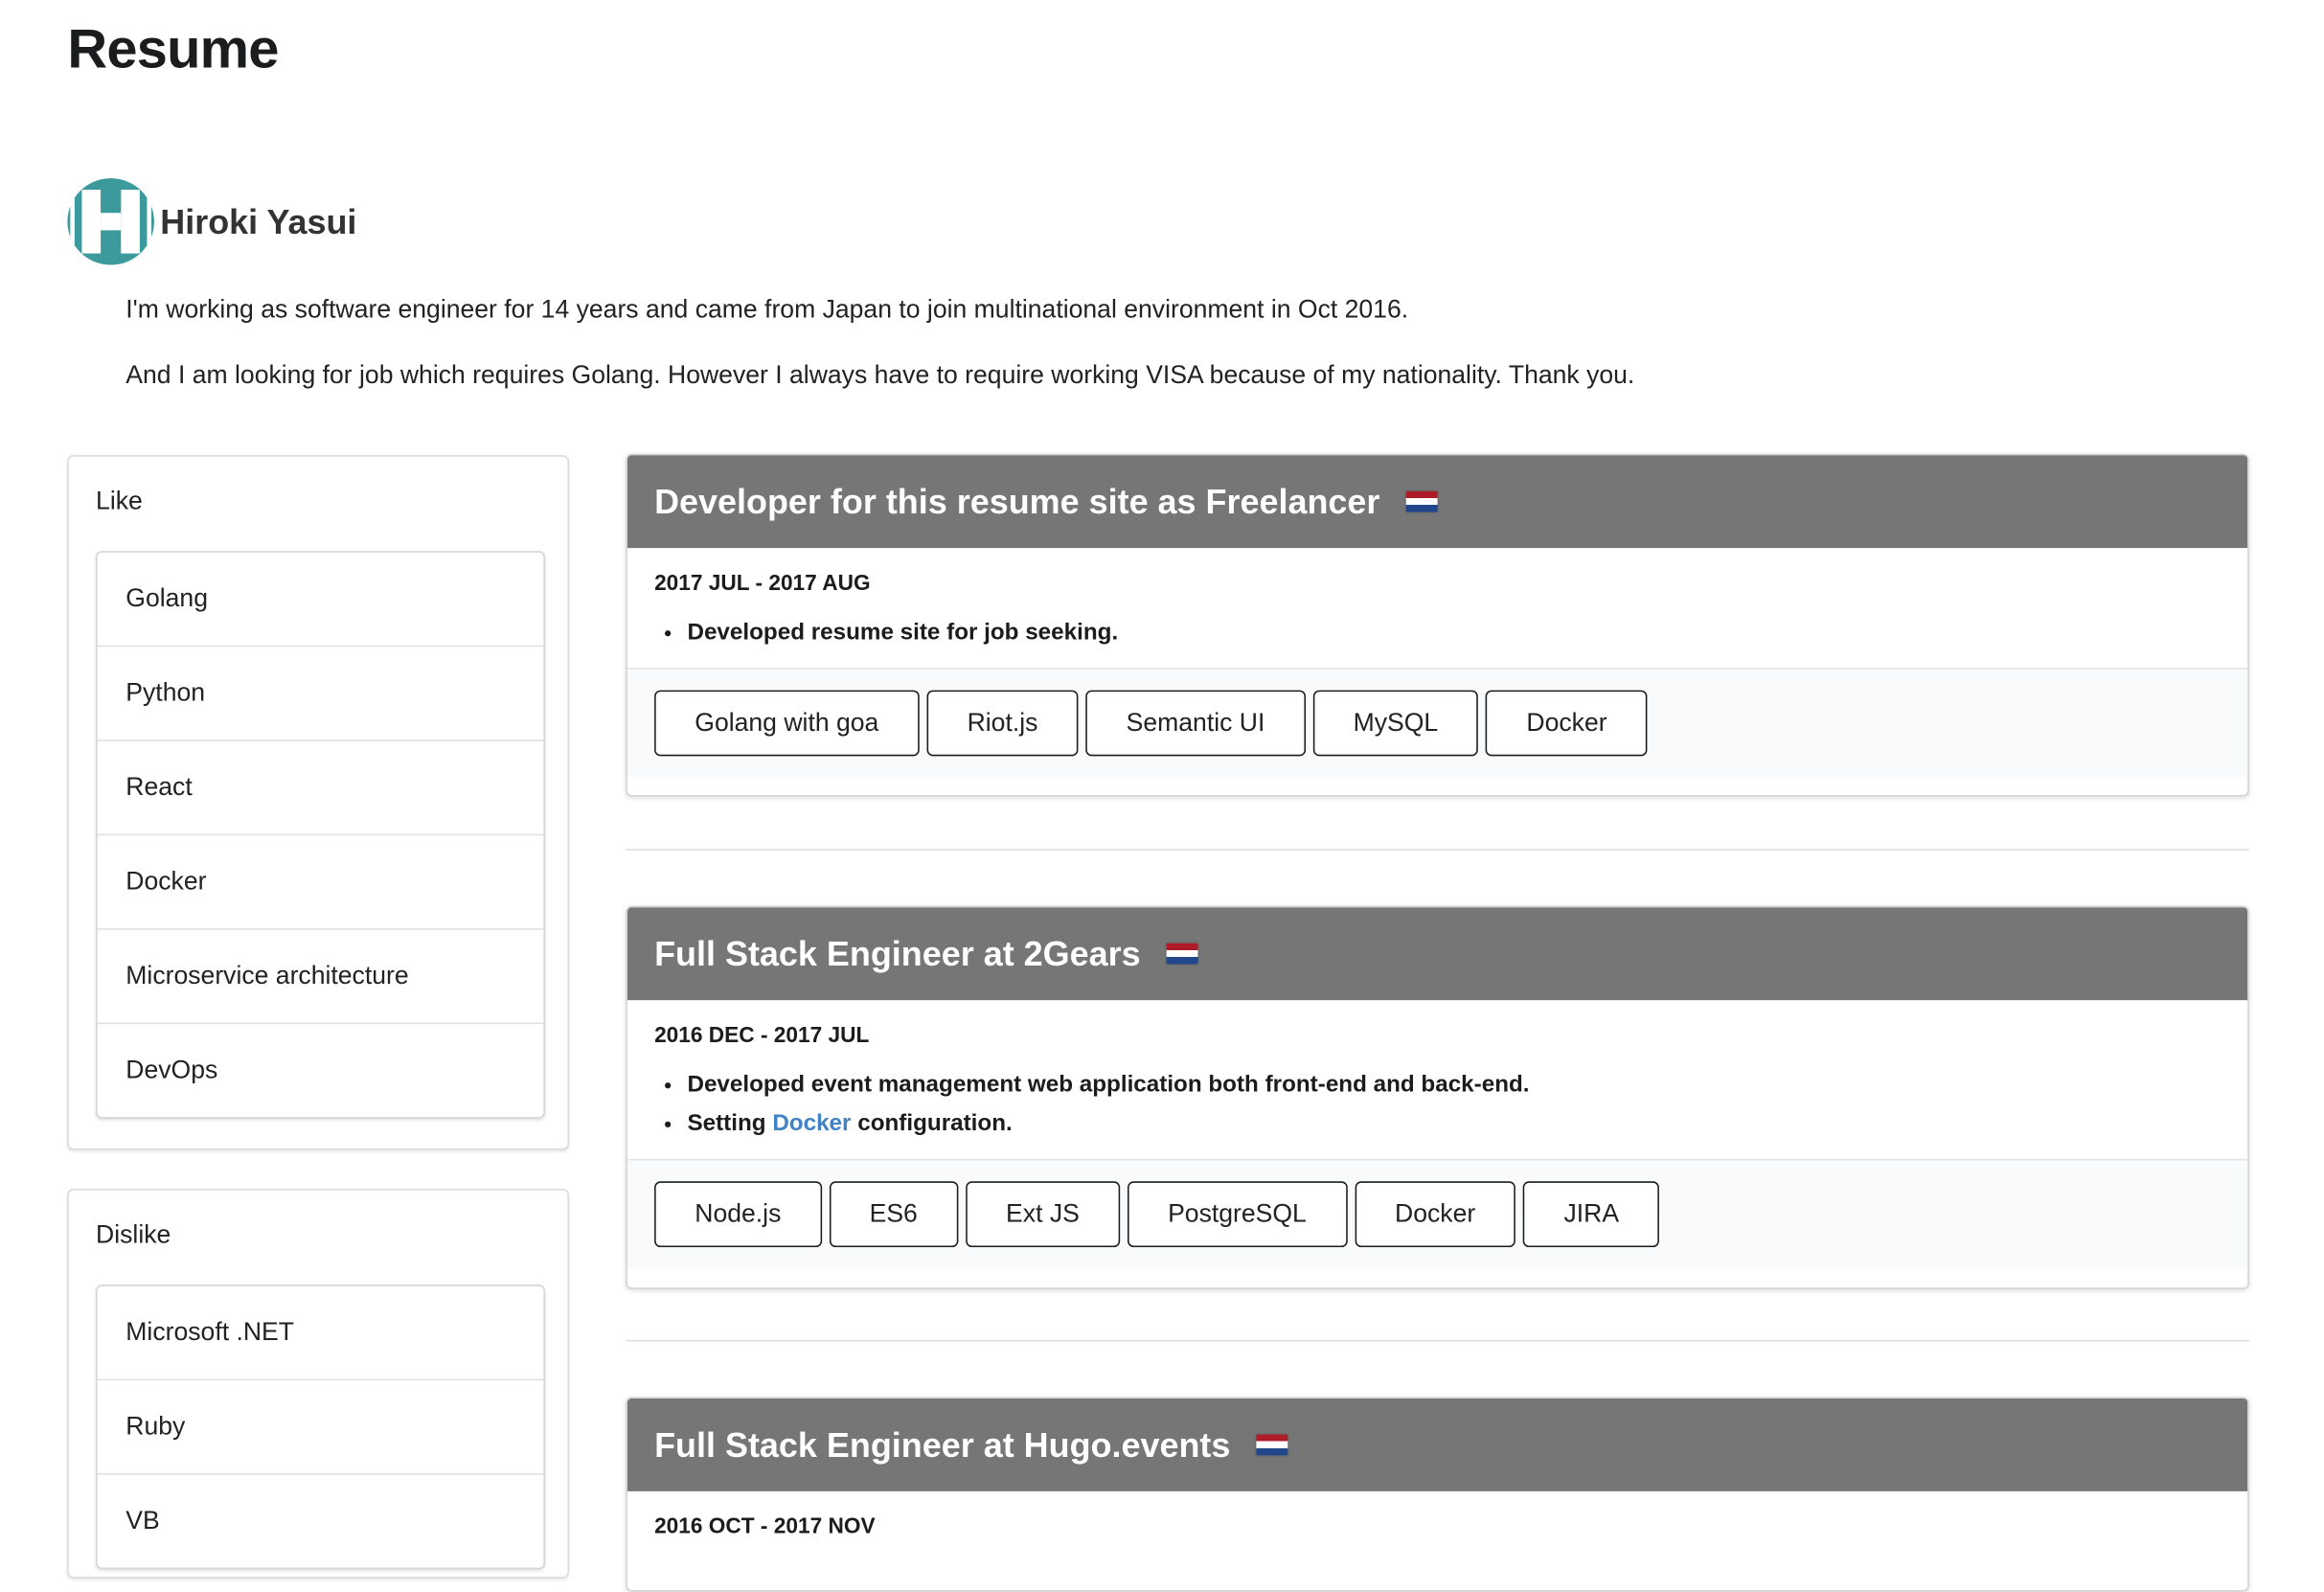  What do you see at coordinates (1043, 1214) in the screenshot?
I see `tech-tag: Ext JS` at bounding box center [1043, 1214].